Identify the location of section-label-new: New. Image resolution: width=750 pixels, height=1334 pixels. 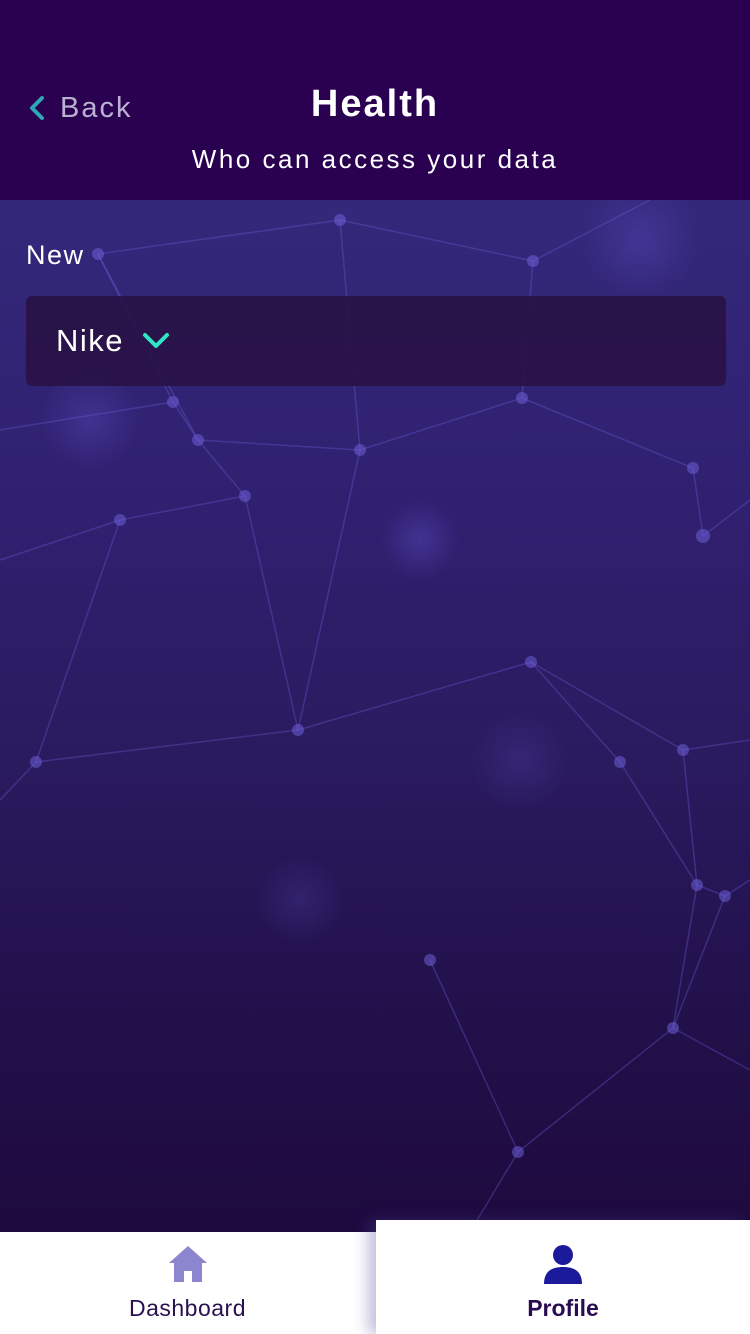
(55, 255).